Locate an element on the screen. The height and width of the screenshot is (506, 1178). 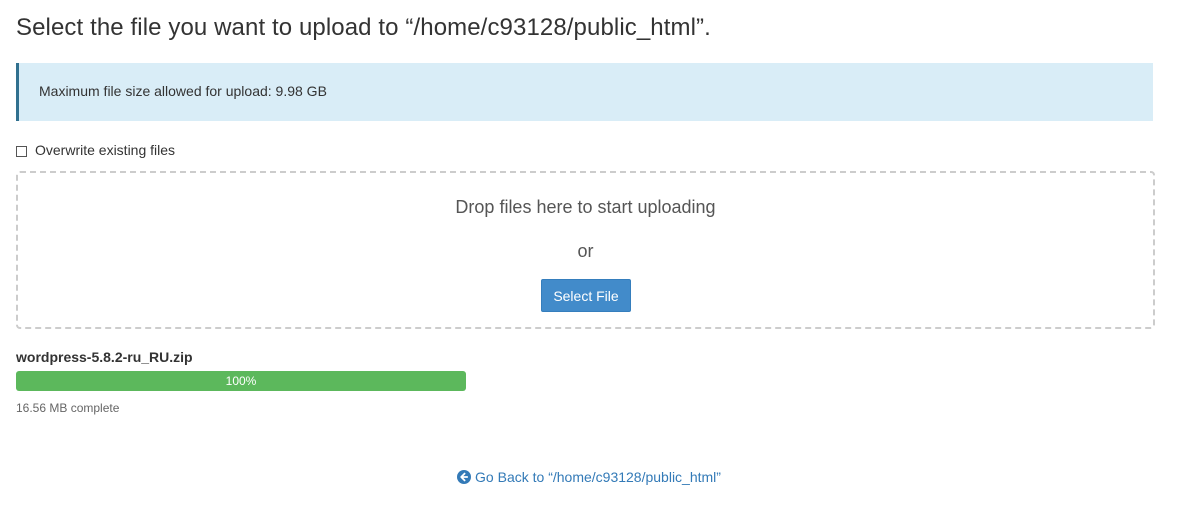
overwrite-option: Overwrite existing files is located at coordinates (95, 150).